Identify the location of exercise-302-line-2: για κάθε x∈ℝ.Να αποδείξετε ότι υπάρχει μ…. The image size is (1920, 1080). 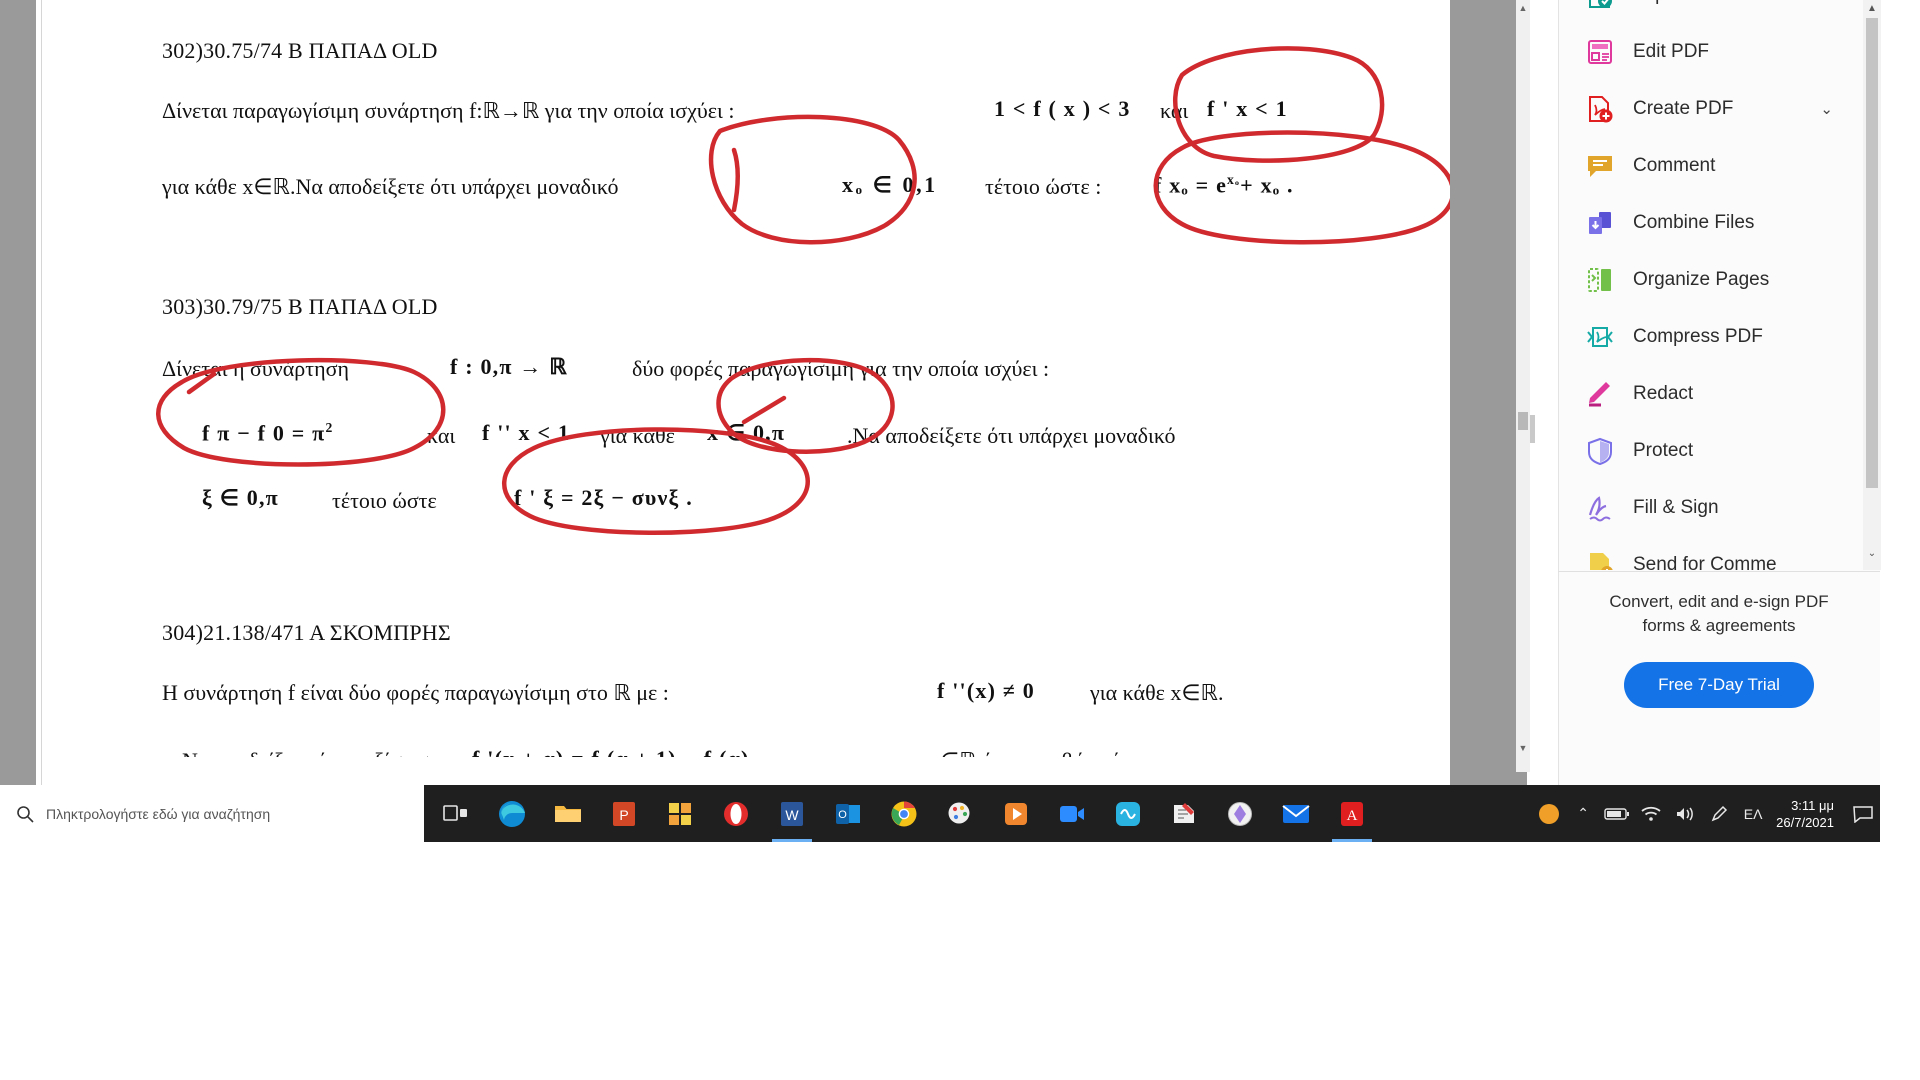
(390, 186).